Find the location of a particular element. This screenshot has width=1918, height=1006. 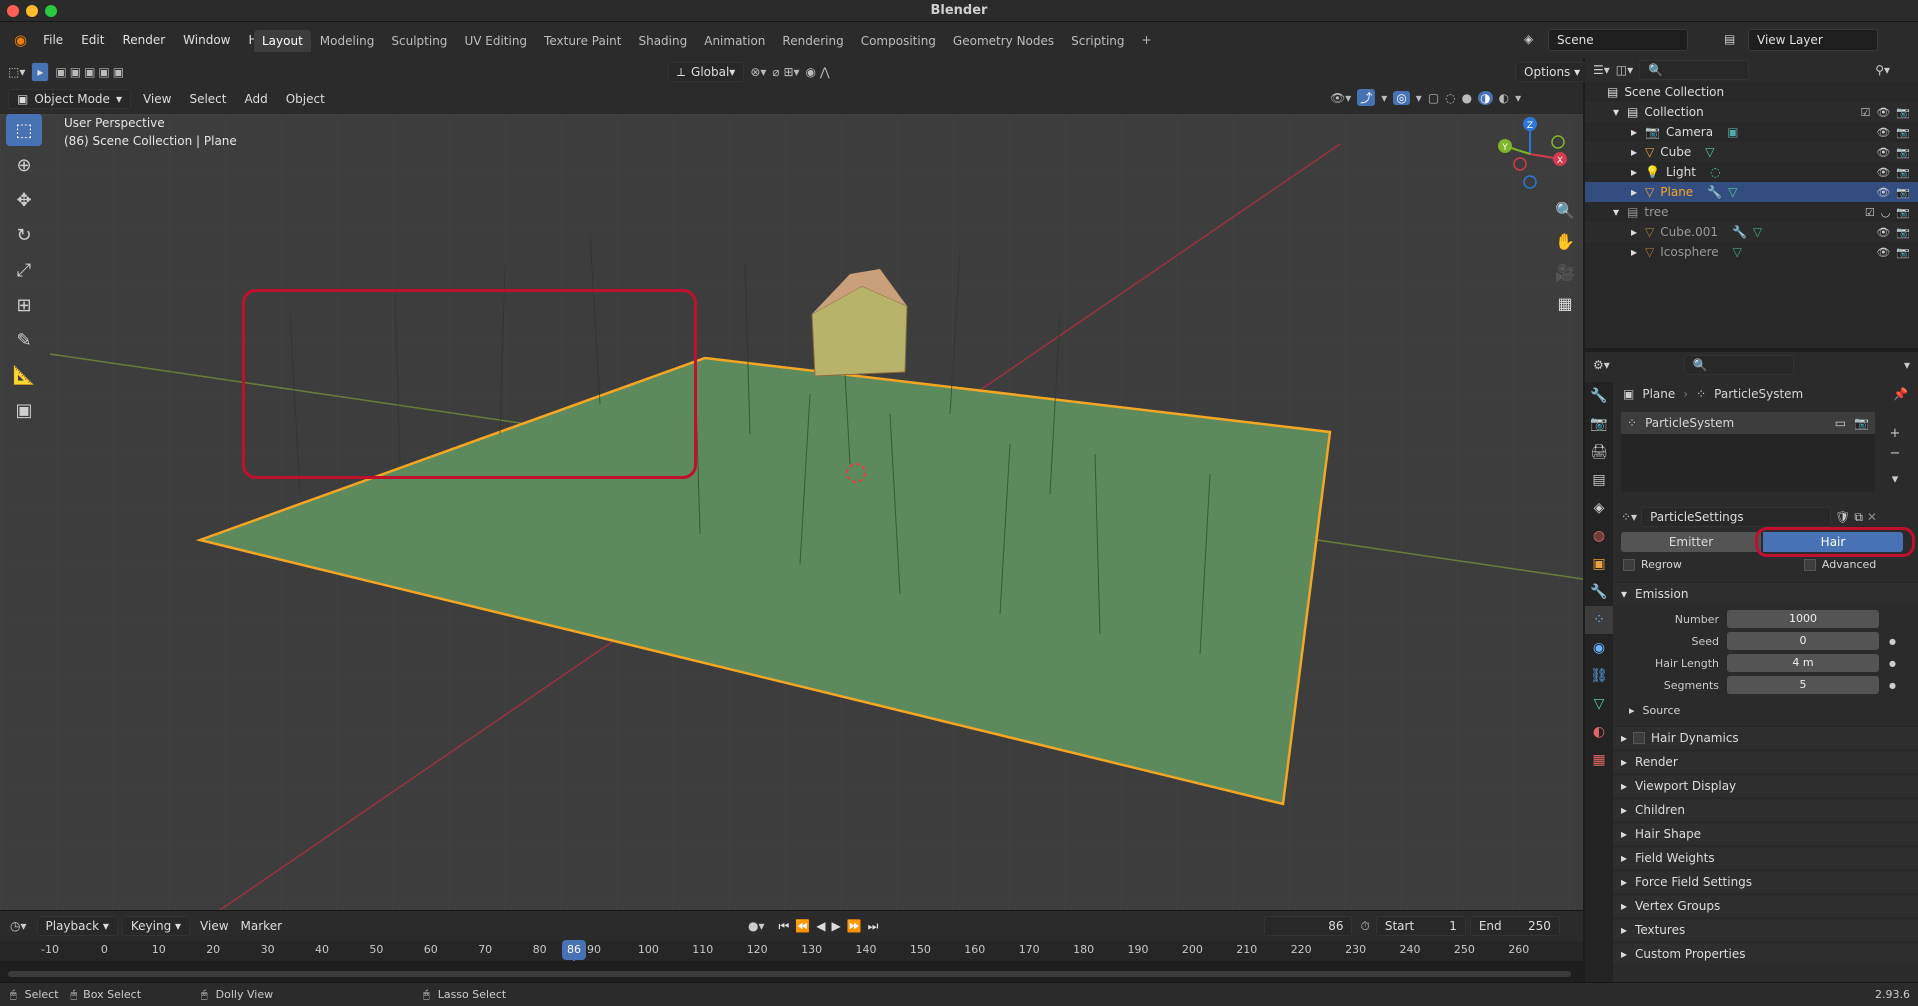

hair-length-field: 4 m is located at coordinates (1803, 663).